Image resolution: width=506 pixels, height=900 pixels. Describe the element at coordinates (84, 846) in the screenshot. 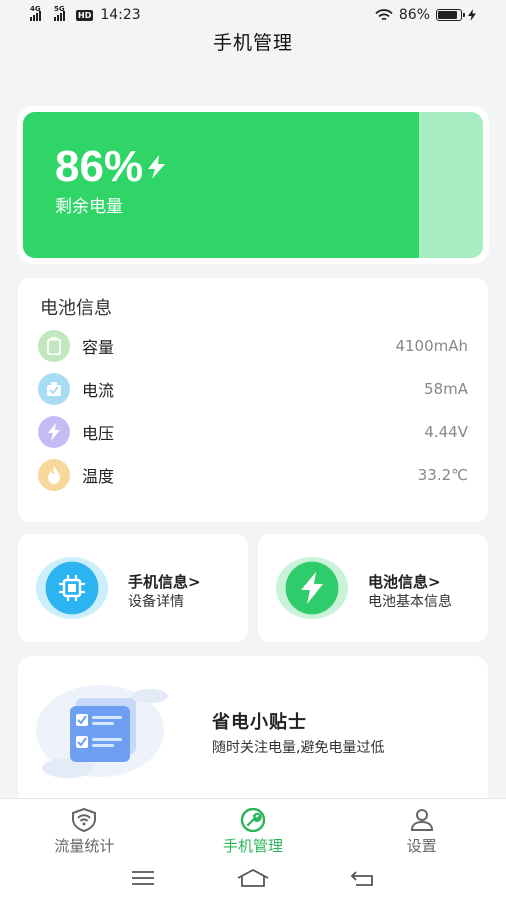

I see `tab-label: 流量统计` at that location.